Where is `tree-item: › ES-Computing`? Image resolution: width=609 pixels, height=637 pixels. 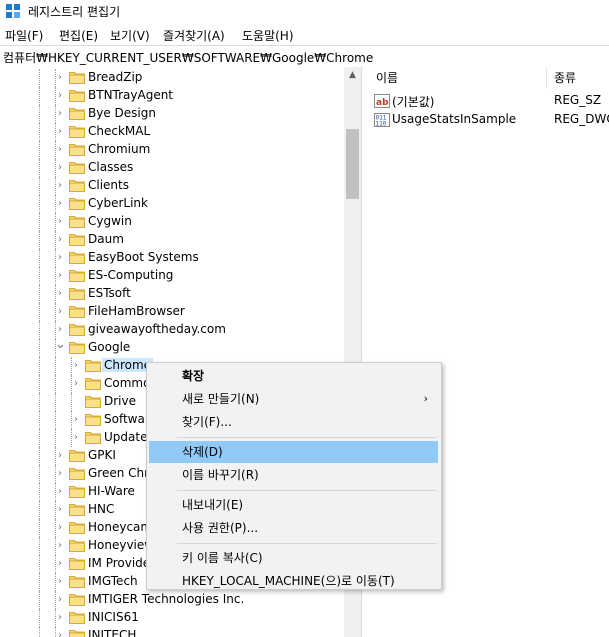
tree-item: › ES-Computing is located at coordinates (172, 276).